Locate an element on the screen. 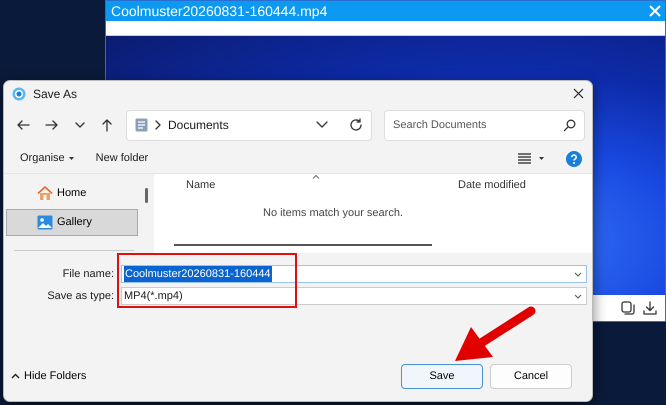 The image size is (666, 405). sort-indicator-icon is located at coordinates (316, 176).